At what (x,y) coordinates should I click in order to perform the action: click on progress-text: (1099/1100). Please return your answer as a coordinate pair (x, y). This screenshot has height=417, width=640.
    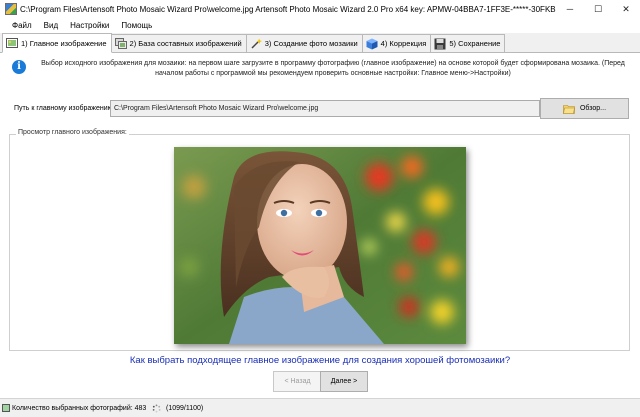
    Looking at the image, I should click on (185, 408).